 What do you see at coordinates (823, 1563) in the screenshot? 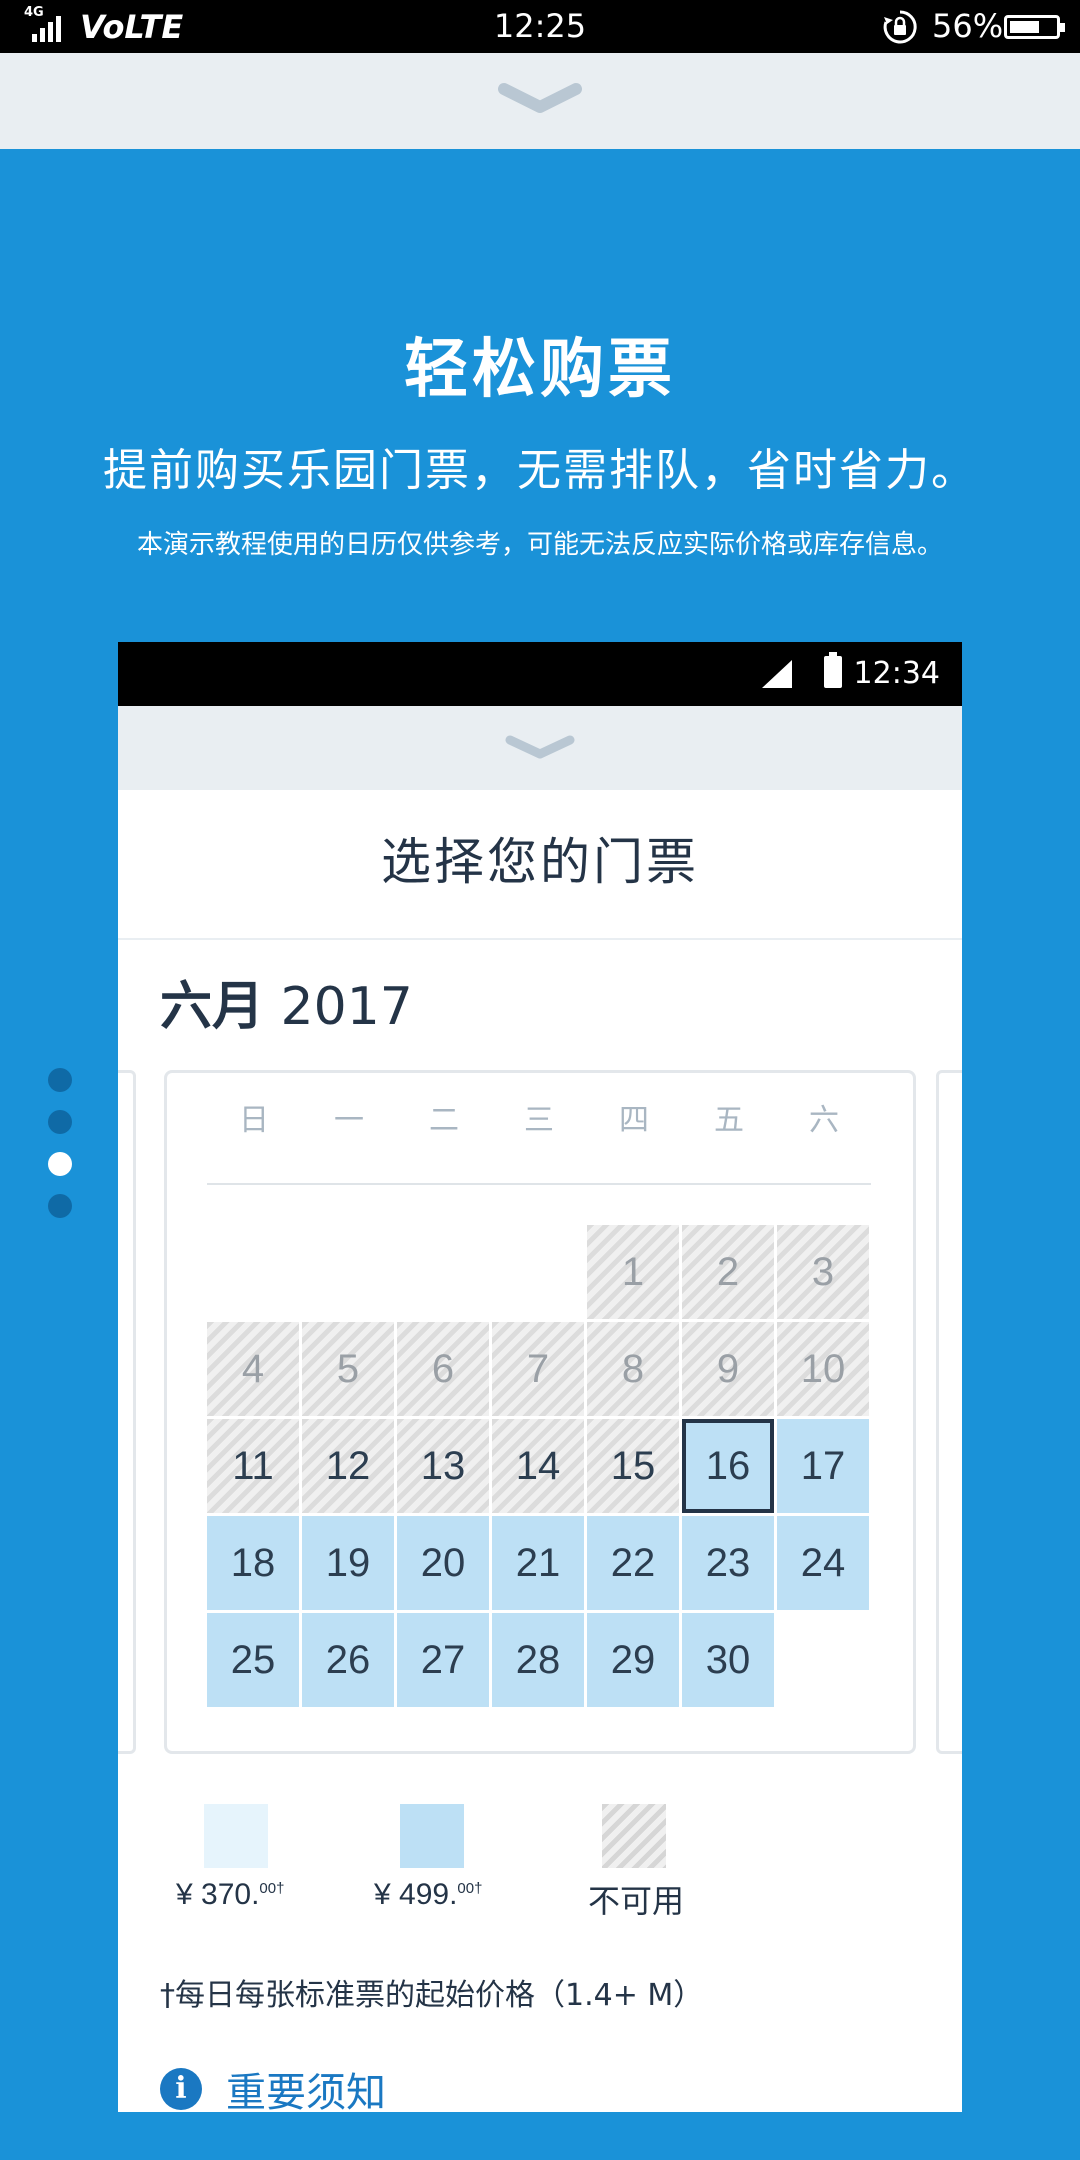
I see `calendar-day: 24` at bounding box center [823, 1563].